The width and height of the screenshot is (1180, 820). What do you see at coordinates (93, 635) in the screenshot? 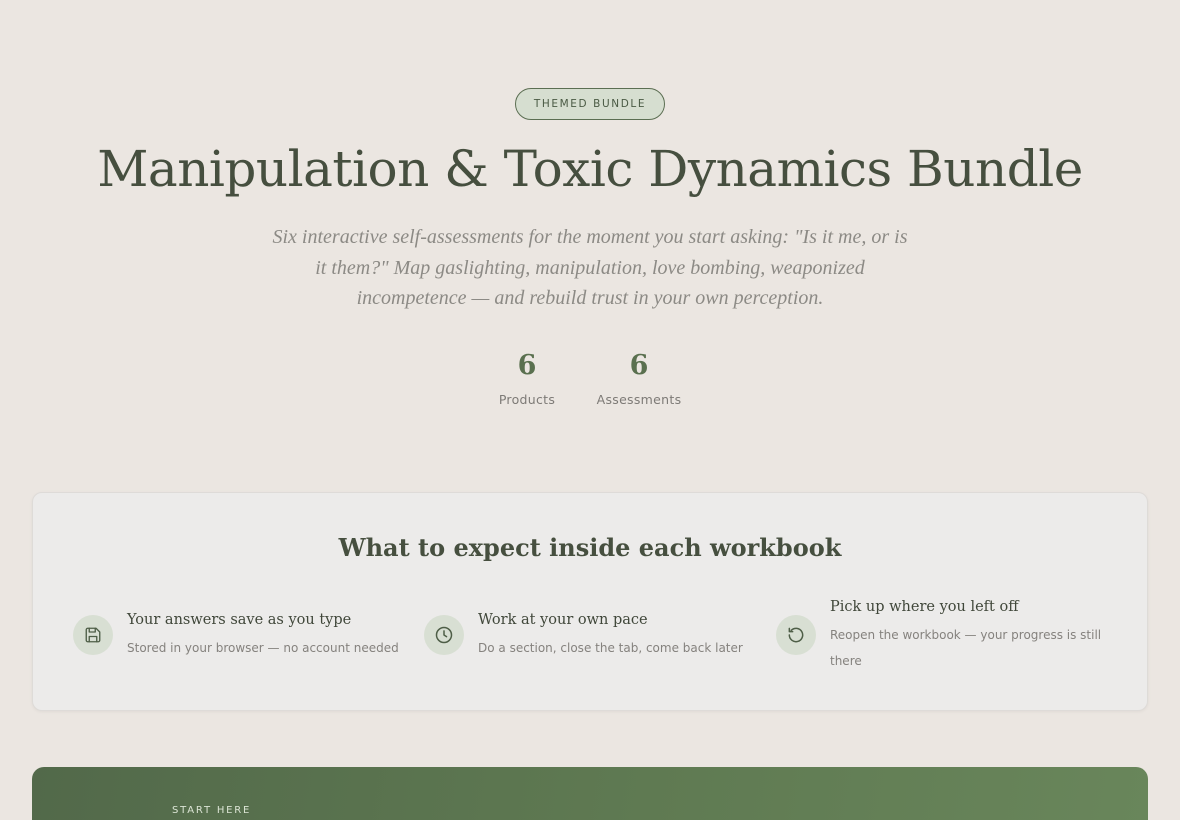
I see `save-icon` at bounding box center [93, 635].